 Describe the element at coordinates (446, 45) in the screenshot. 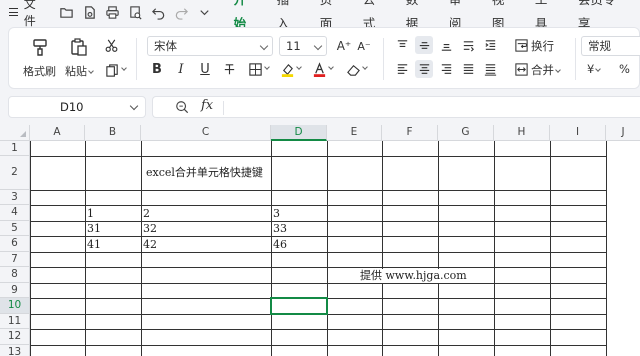

I see `align-bottom-icon` at that location.